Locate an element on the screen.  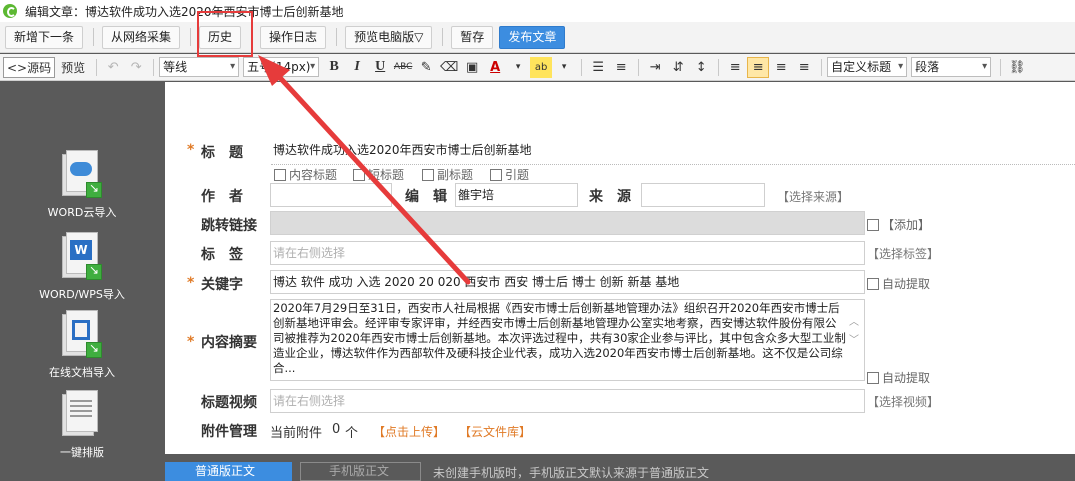
save-draft-button: 暂存 is located at coordinates (472, 37).